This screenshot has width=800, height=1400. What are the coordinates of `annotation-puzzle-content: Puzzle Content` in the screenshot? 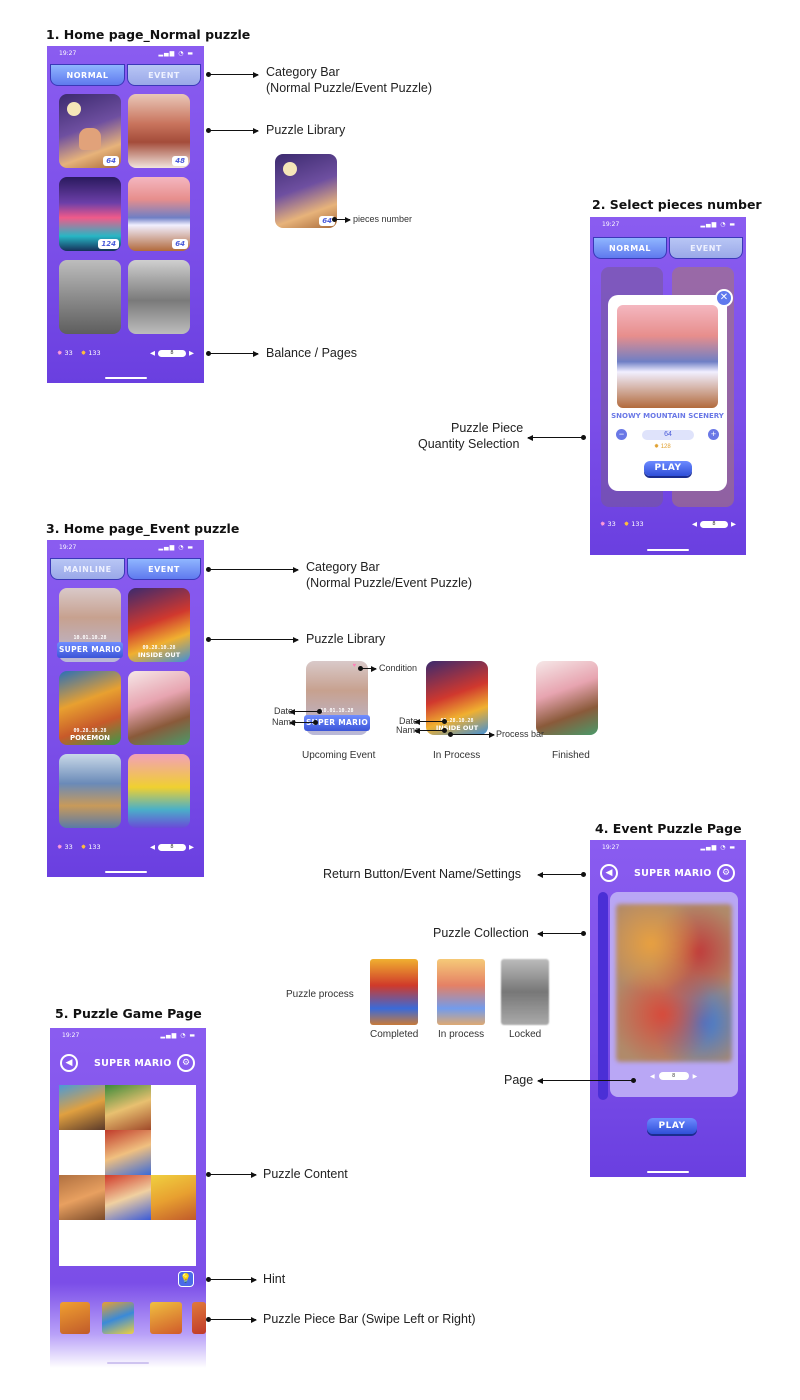 It's located at (305, 1174).